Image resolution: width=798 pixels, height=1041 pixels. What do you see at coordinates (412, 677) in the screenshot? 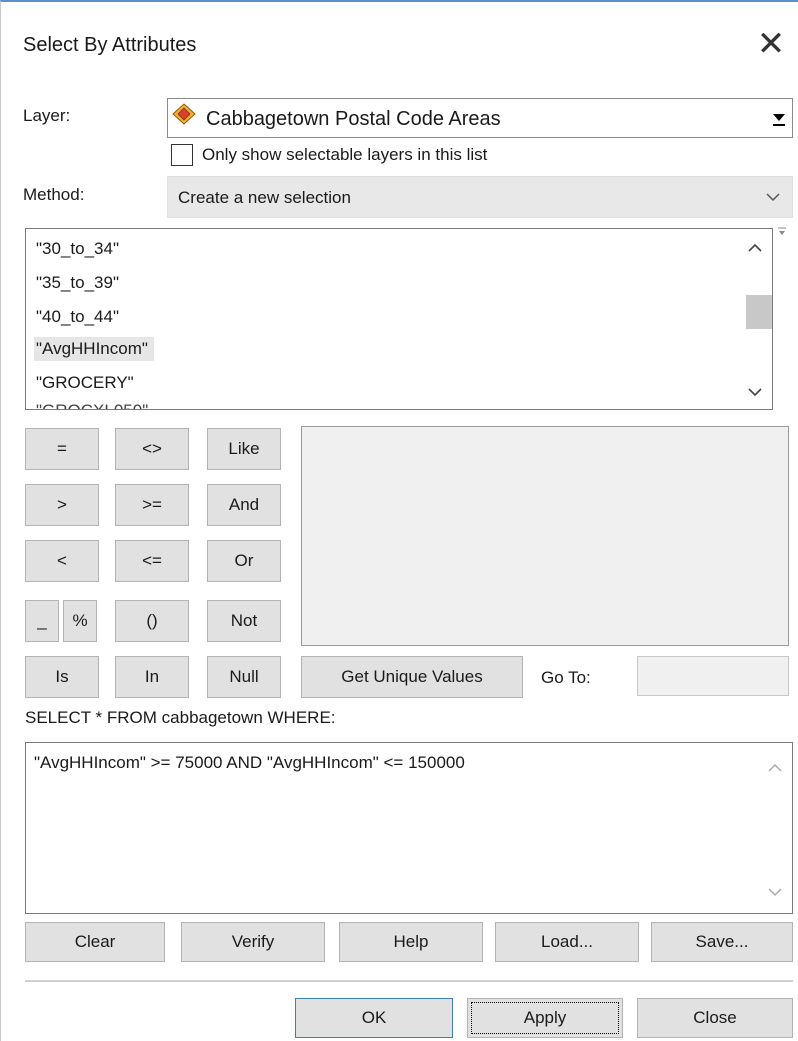
I see `get-unique-values-button: Get Unique Values` at bounding box center [412, 677].